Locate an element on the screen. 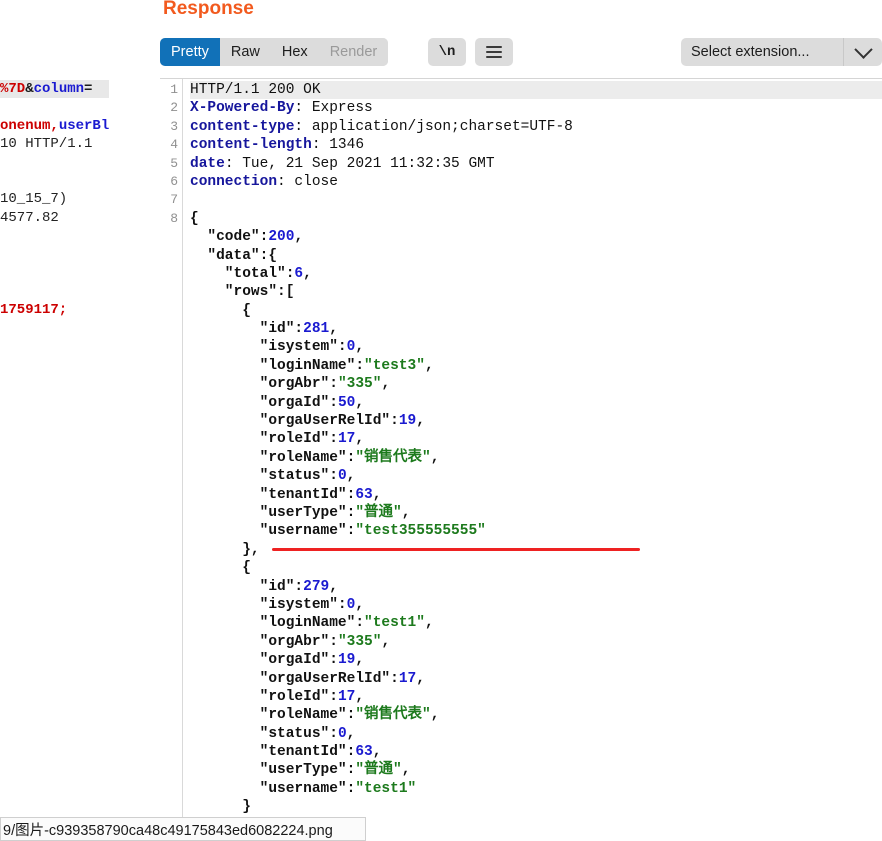  request-line: onenum,userBl is located at coordinates (54, 126).